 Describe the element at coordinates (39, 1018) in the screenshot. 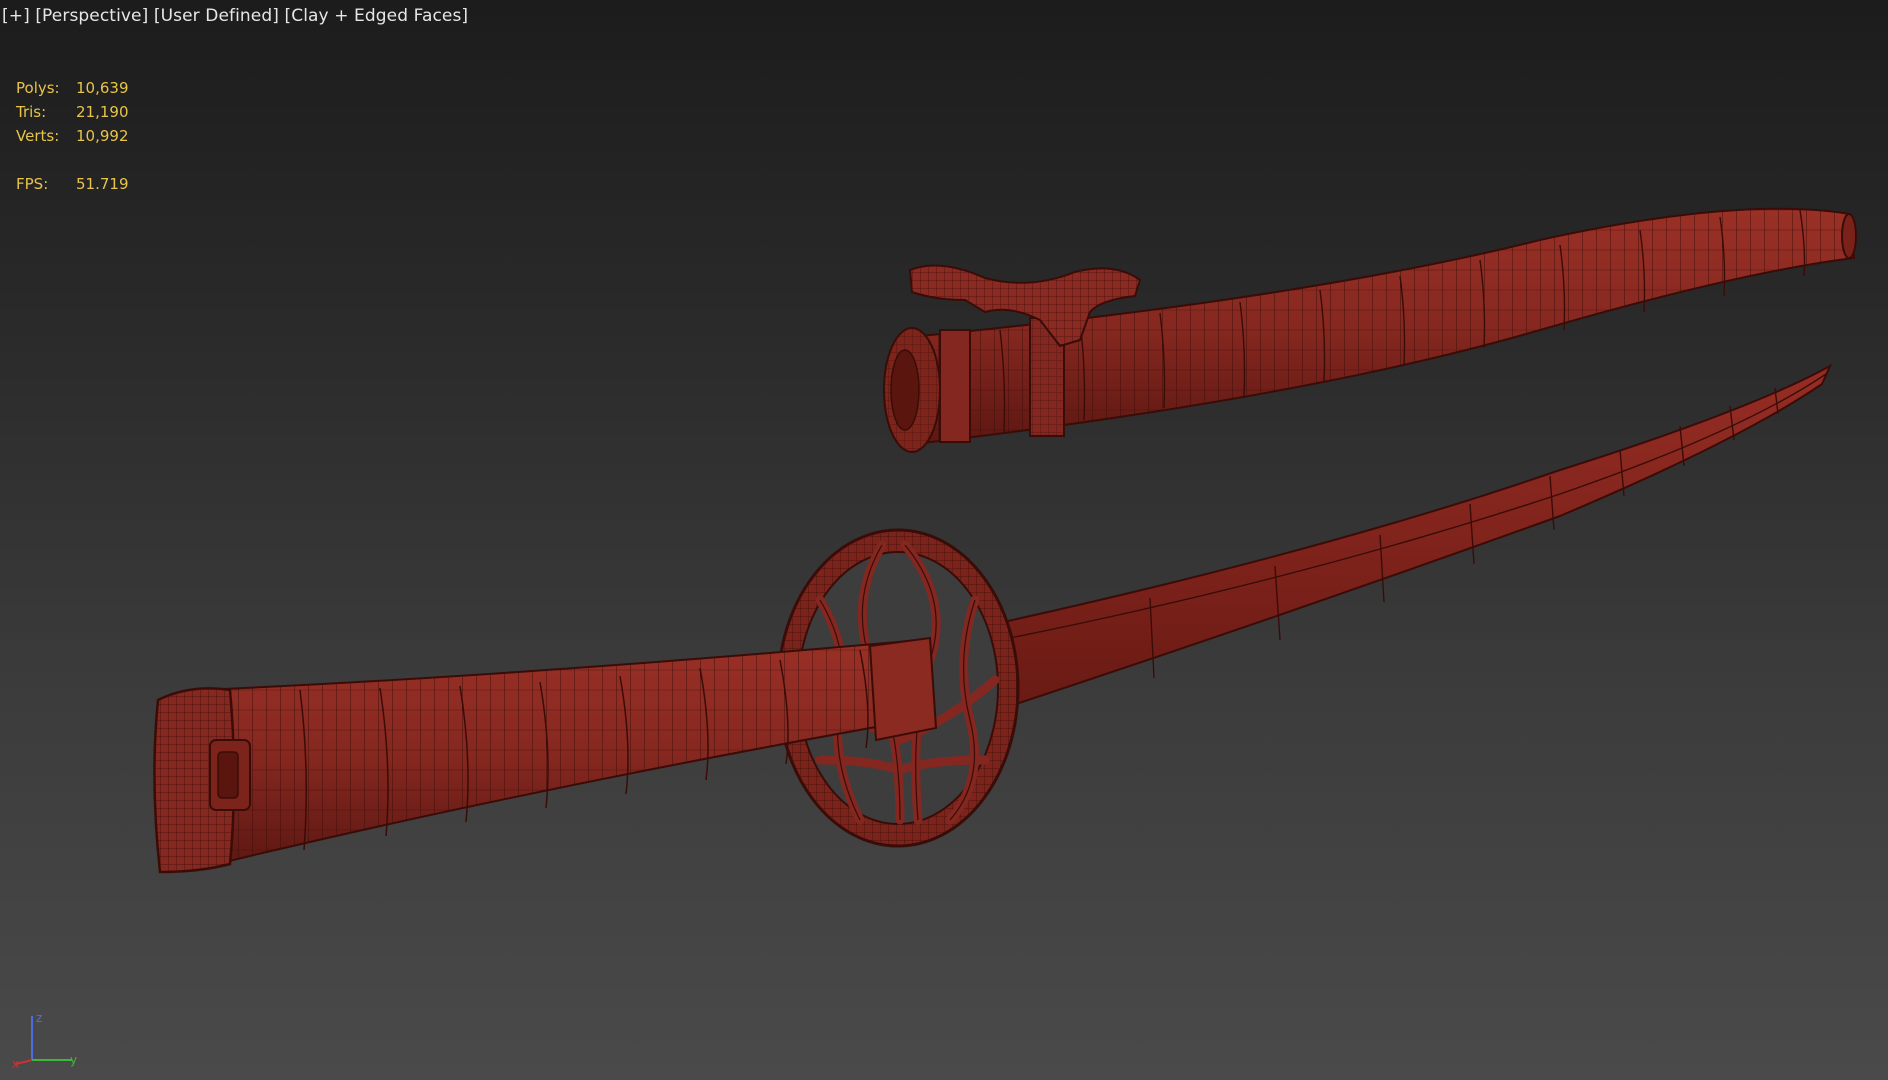

I see `axis-z-label: z` at that location.